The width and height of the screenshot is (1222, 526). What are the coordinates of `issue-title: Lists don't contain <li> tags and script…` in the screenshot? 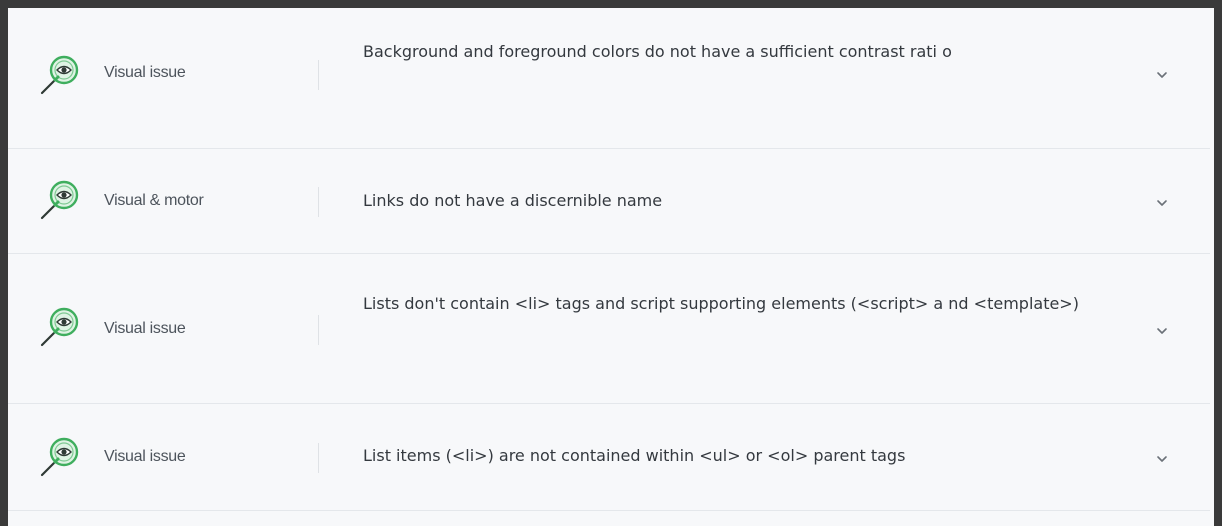 It's located at (721, 303).